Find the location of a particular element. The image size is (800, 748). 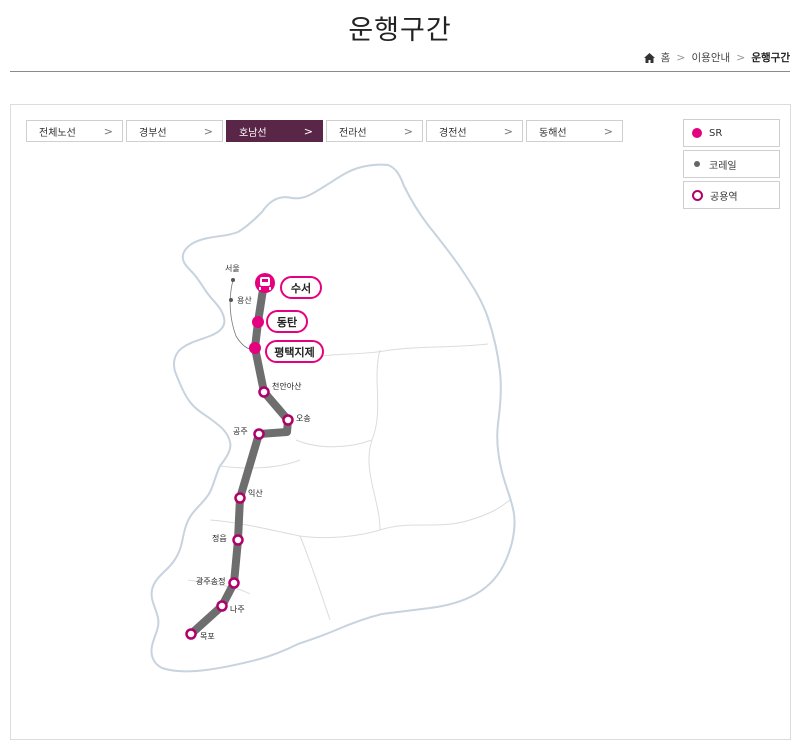

shared-station-gongju is located at coordinates (259, 434).